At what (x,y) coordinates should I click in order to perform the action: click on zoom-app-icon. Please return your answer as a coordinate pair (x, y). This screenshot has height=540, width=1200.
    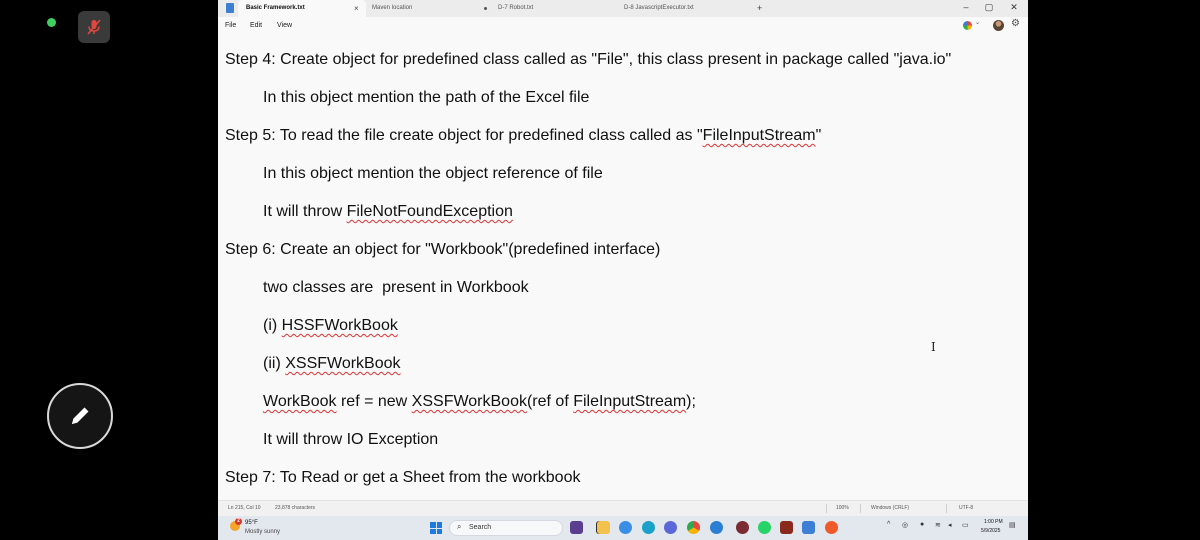
    Looking at the image, I should click on (625, 527).